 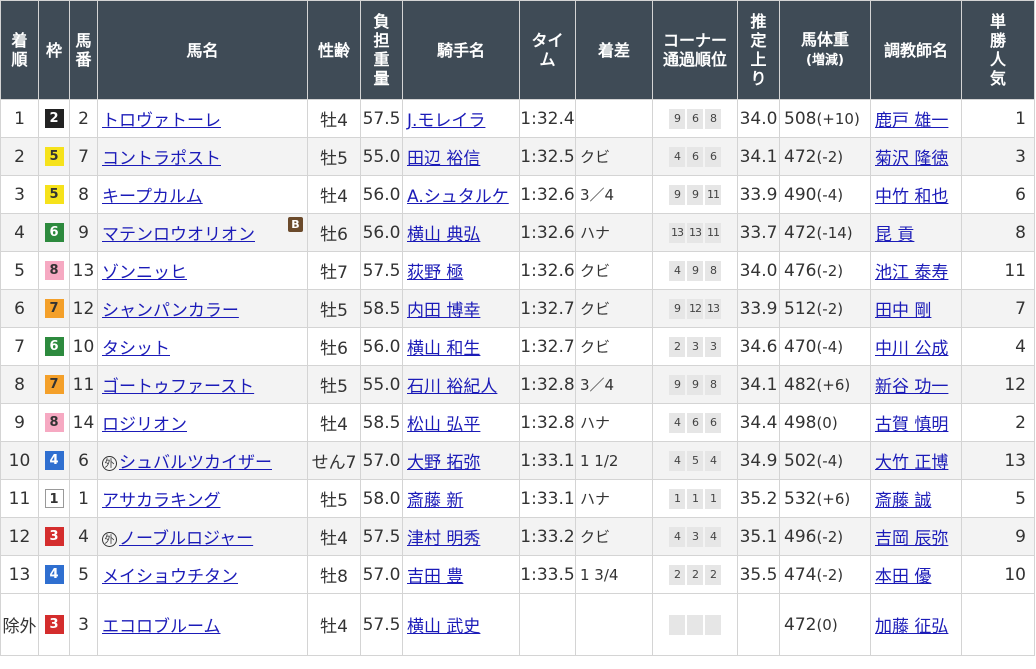 I want to click on trainer-name-link: 大竹 正博, so click(x=911, y=463).